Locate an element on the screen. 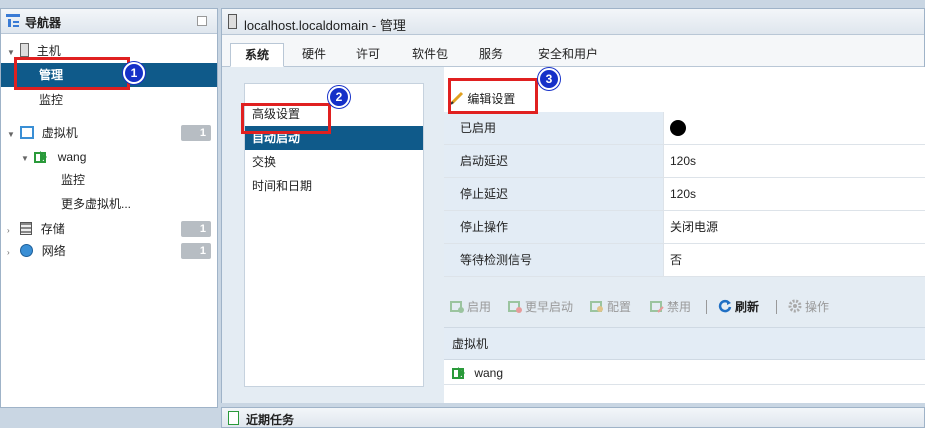 This screenshot has height=428, width=925. prop-key: 启动延迟 is located at coordinates (554, 161).